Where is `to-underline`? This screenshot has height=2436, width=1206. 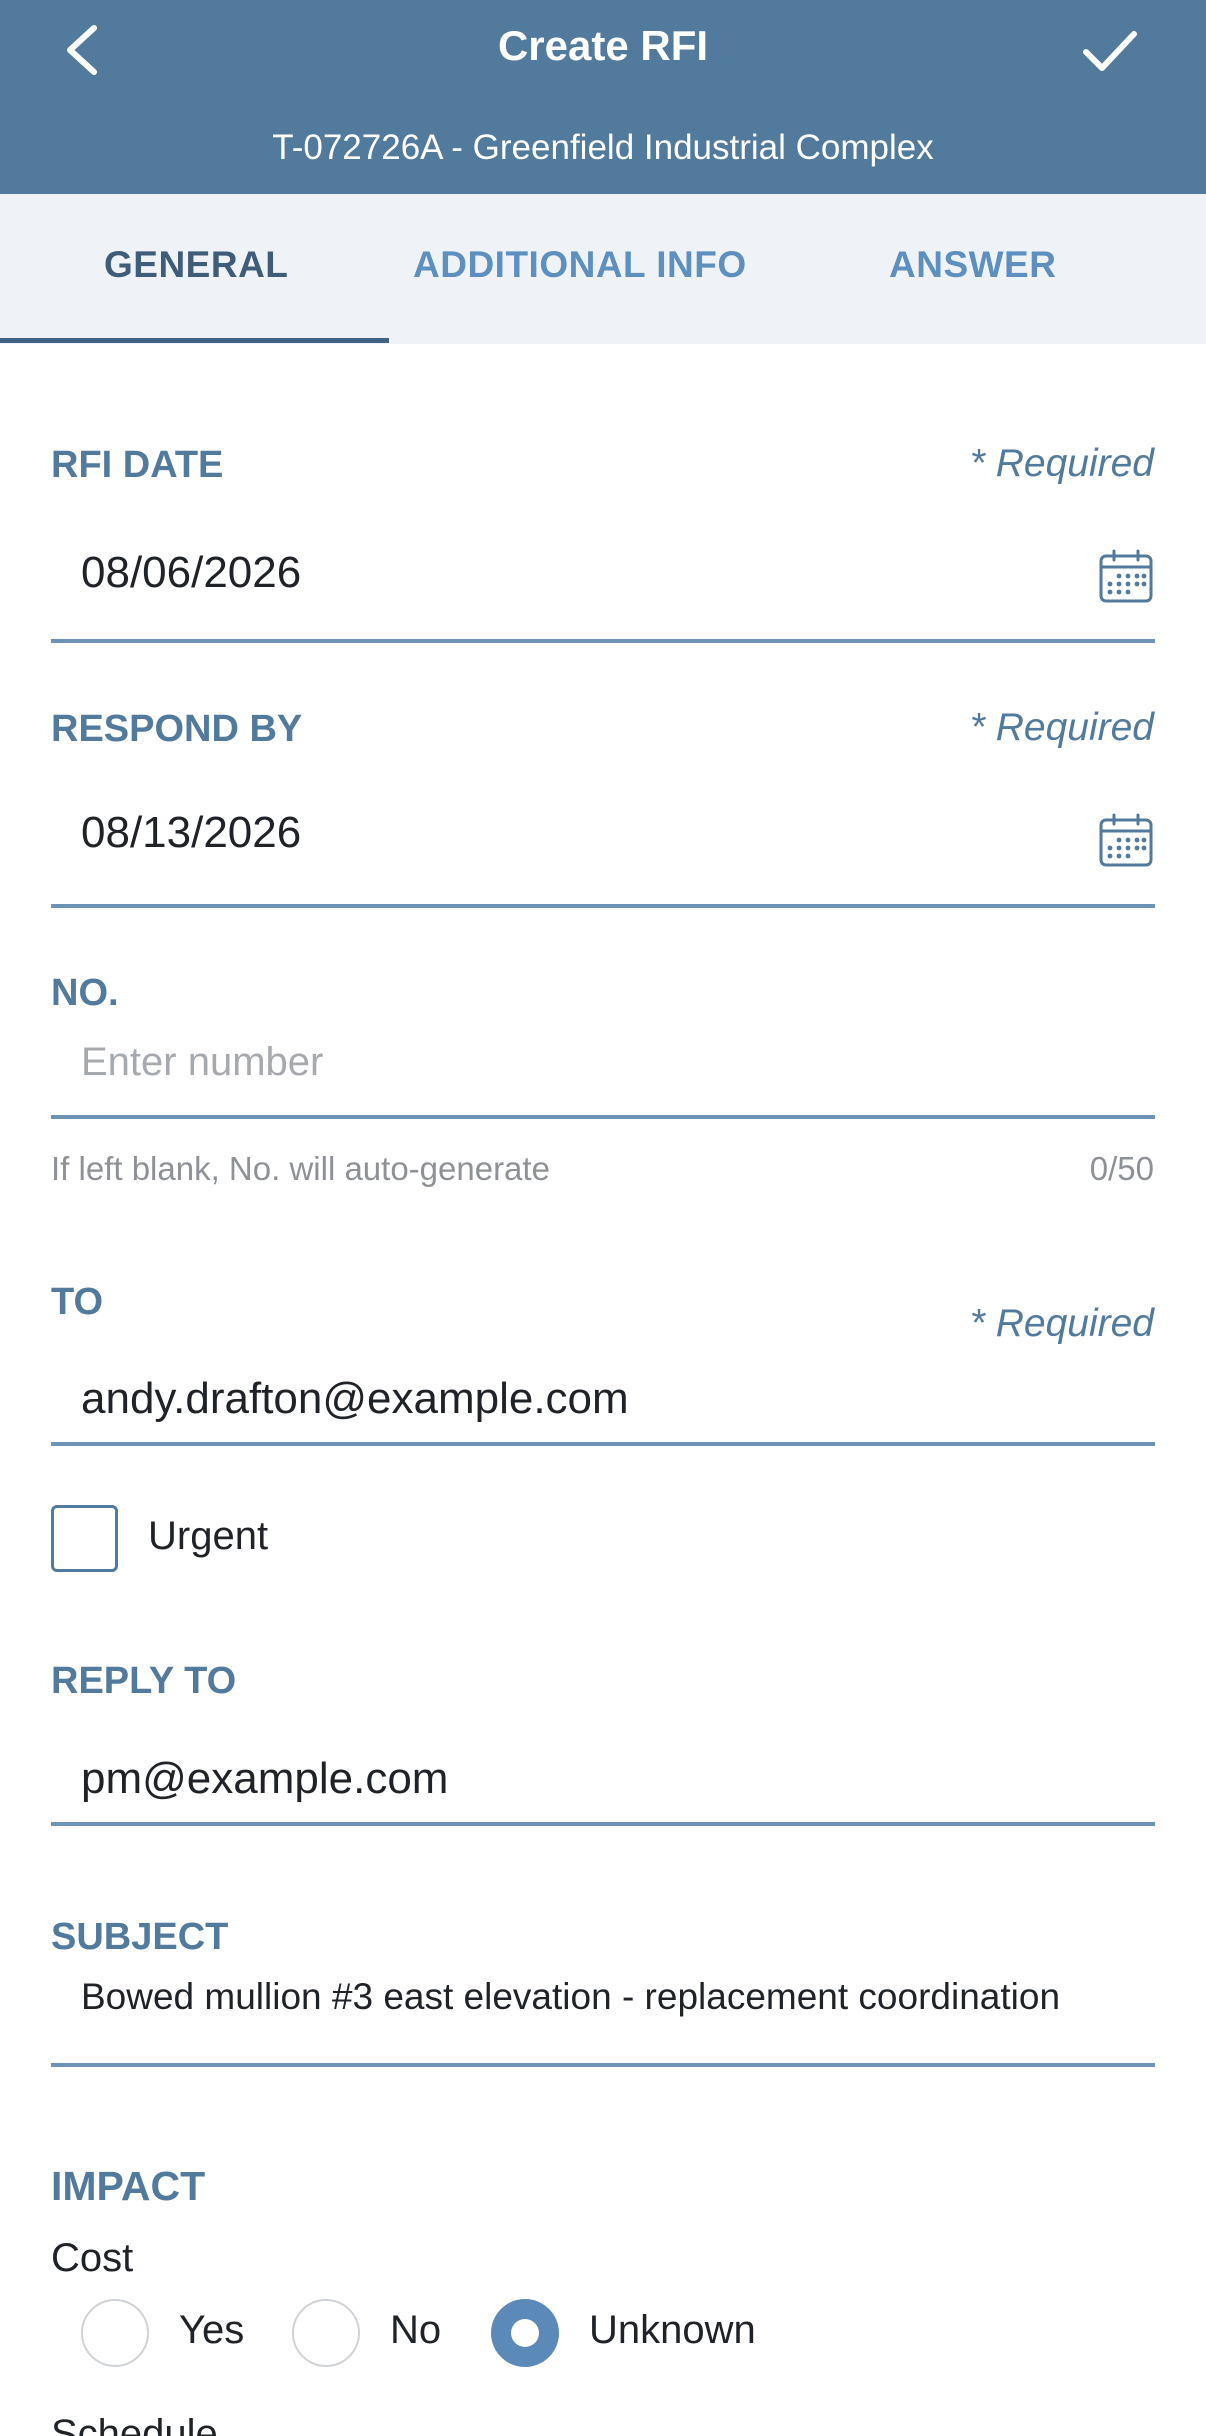
to-underline is located at coordinates (603, 1444).